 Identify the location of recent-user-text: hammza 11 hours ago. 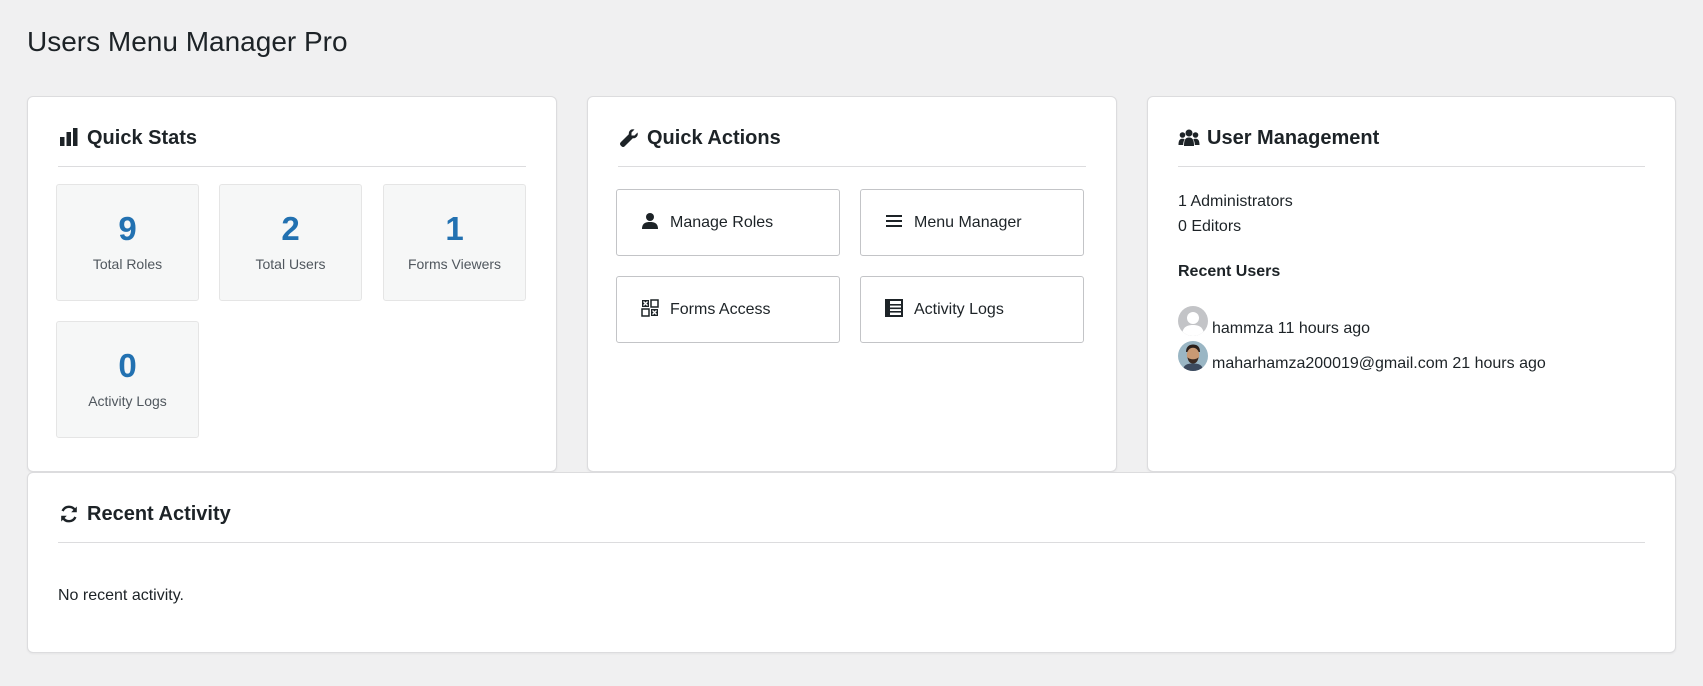
(1291, 328).